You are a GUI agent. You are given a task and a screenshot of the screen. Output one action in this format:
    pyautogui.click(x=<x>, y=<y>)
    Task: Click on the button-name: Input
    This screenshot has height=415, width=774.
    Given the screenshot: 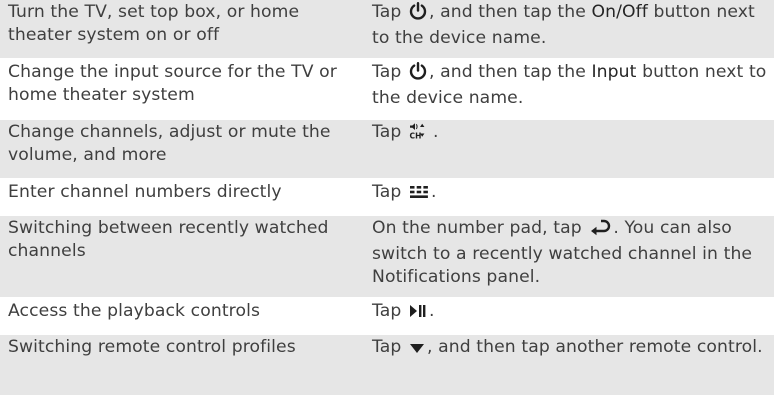 What is the action you would take?
    pyautogui.click(x=614, y=72)
    